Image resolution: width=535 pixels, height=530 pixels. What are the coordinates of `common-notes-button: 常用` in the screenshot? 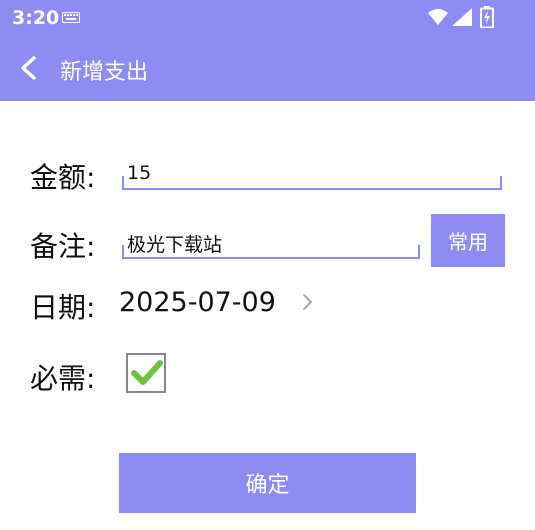 It's located at (468, 240).